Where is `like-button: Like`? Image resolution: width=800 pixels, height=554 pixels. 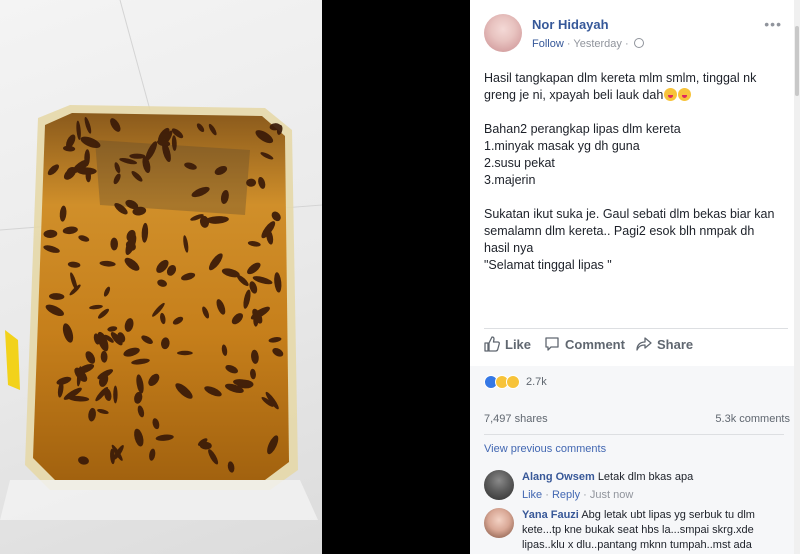 like-button: Like is located at coordinates (507, 344).